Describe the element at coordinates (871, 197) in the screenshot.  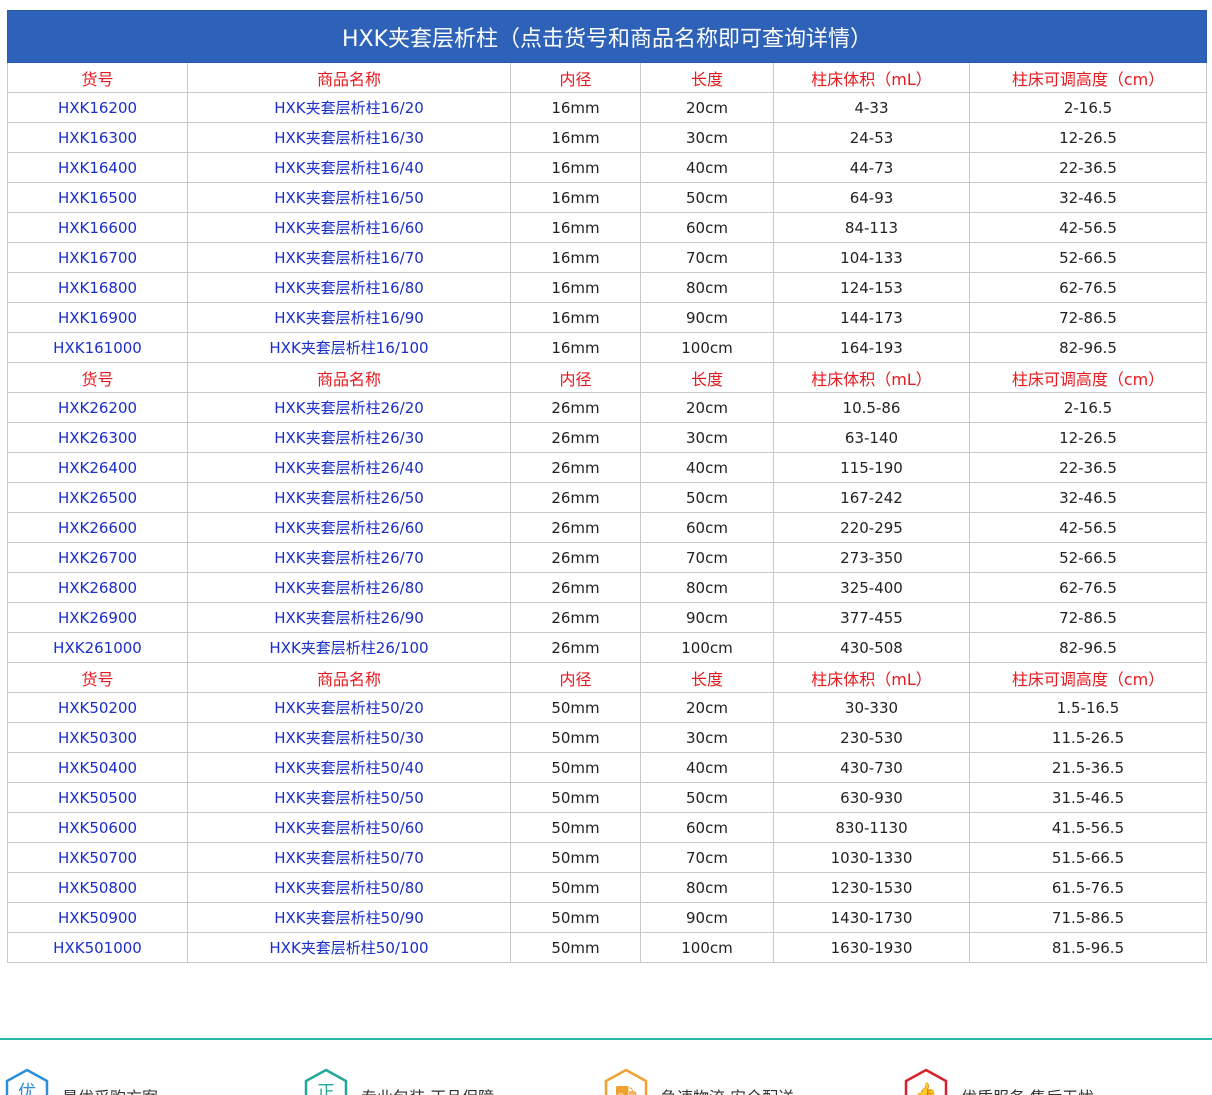
I see `cell-bed-volume: 64-93` at that location.